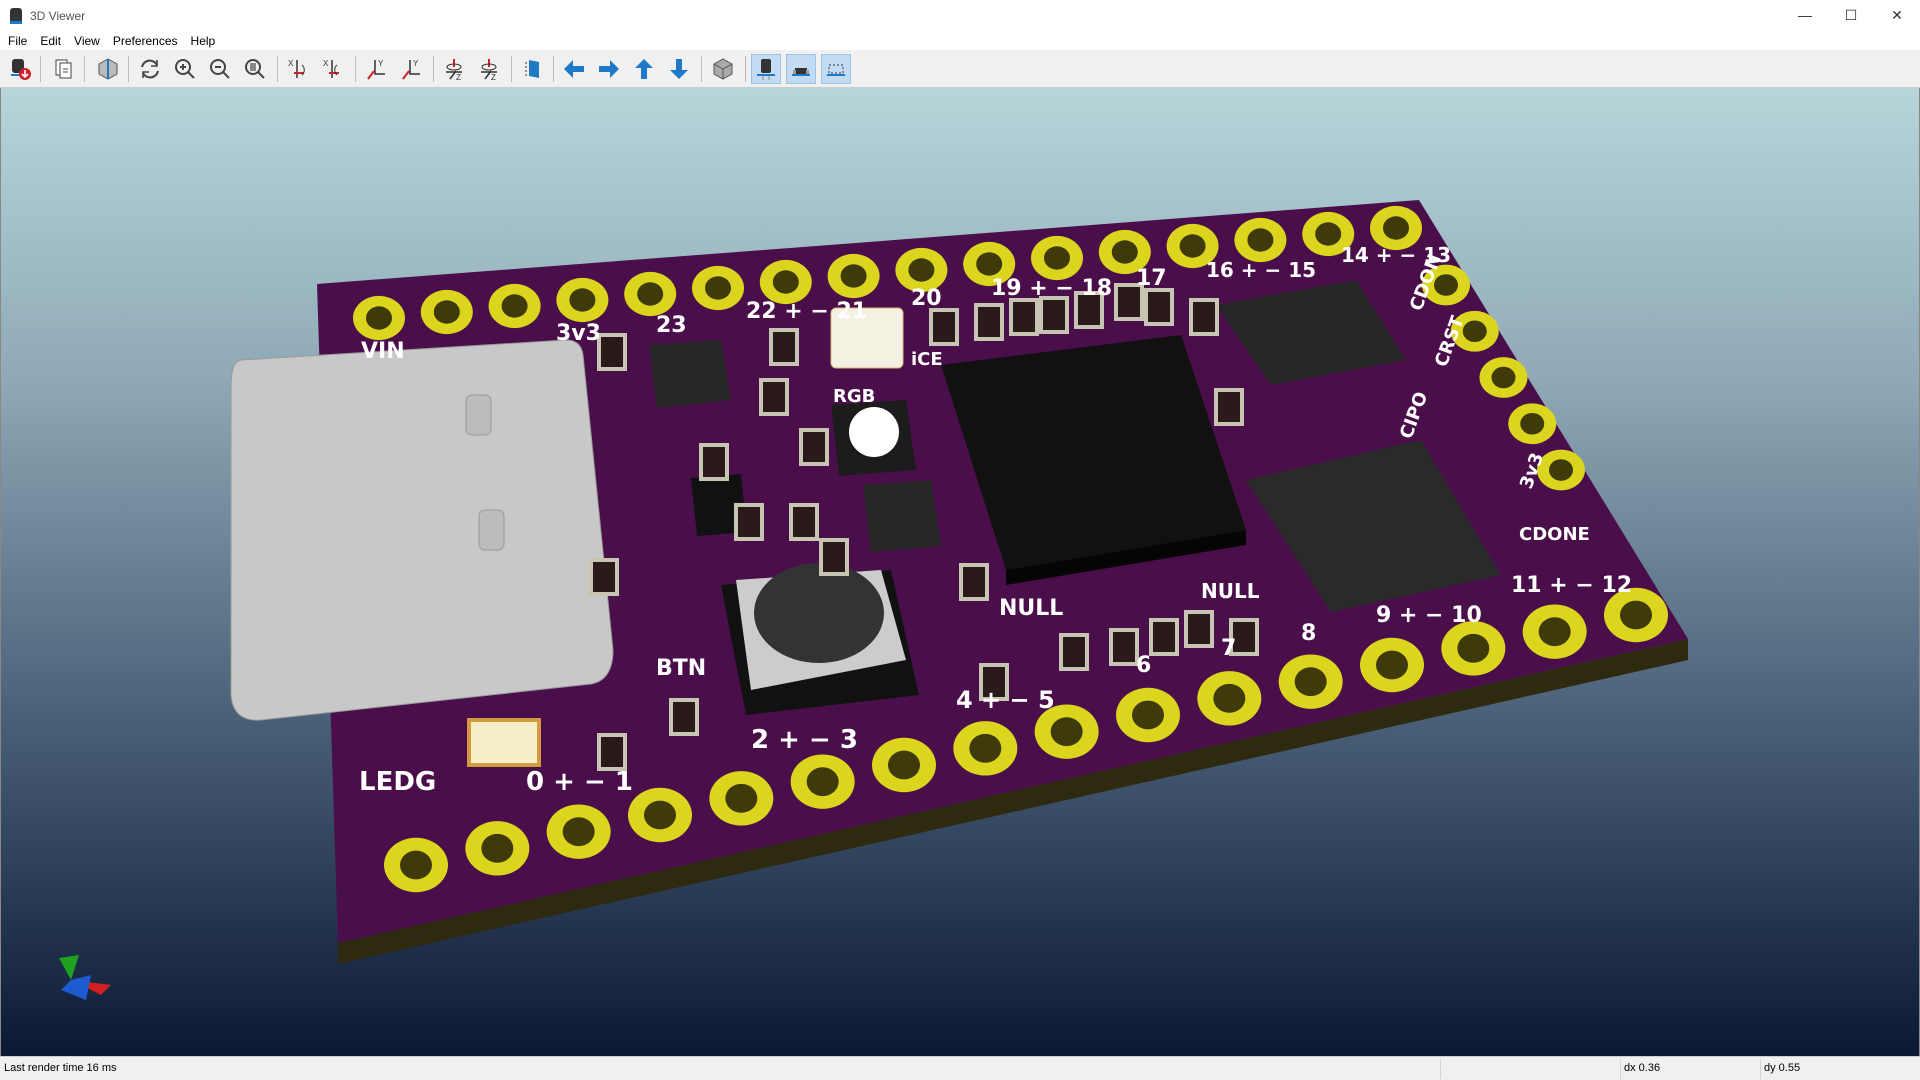 The height and width of the screenshot is (1080, 1920). I want to click on copy-icon, so click(63, 69).